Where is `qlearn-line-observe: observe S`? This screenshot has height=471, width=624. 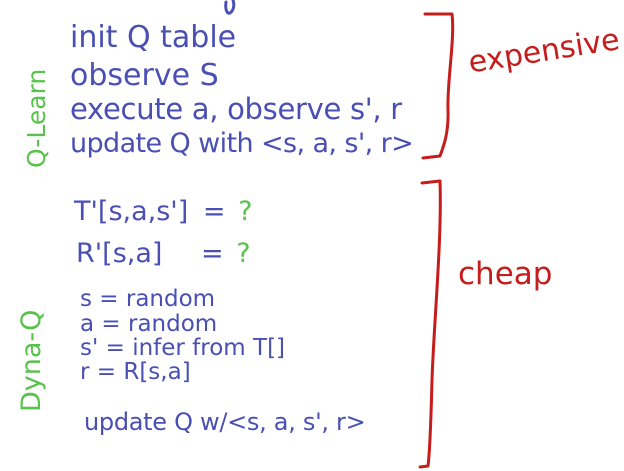
qlearn-line-observe: observe S is located at coordinates (144, 75).